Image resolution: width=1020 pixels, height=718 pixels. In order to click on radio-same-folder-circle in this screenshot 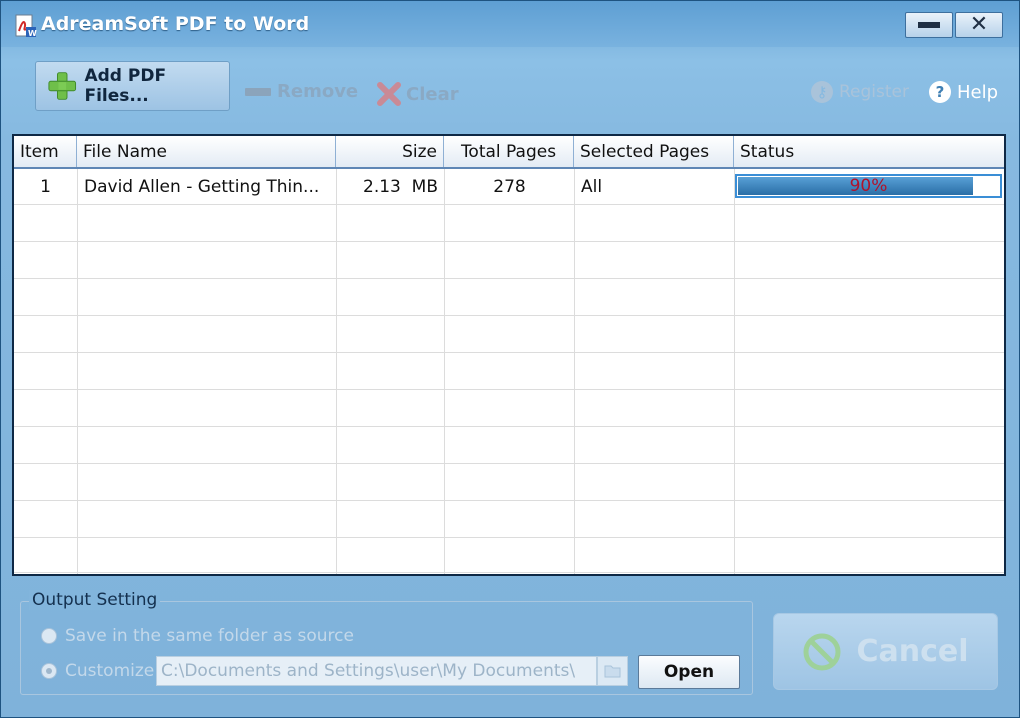, I will do `click(49, 636)`.